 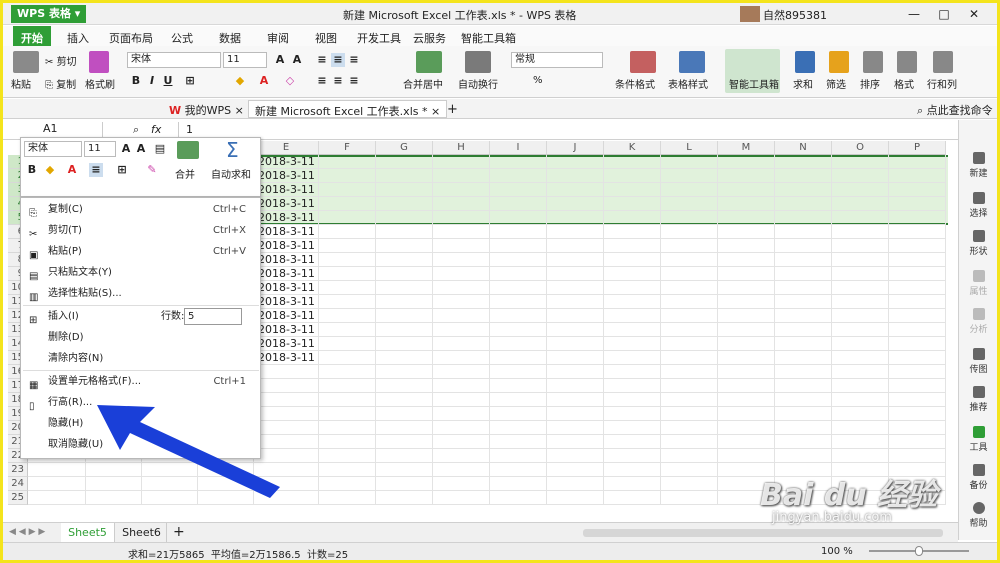 I want to click on bold-button: B, so click(x=136, y=81).